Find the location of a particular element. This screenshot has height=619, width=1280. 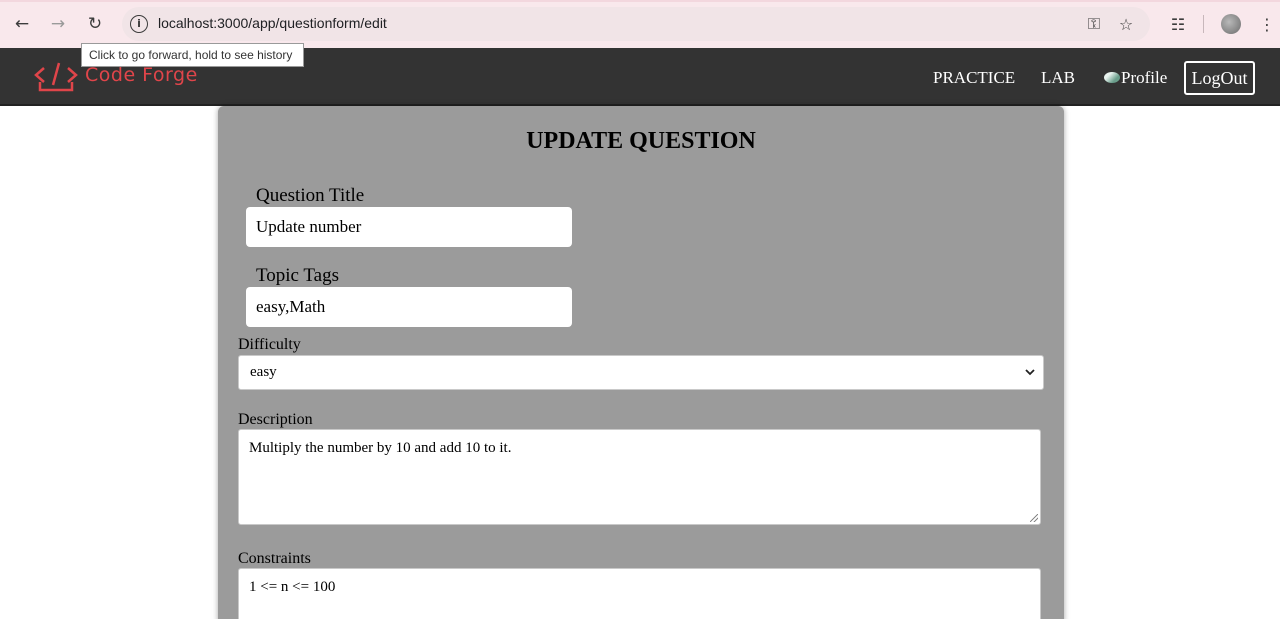

profile-icon is located at coordinates (1112, 77).